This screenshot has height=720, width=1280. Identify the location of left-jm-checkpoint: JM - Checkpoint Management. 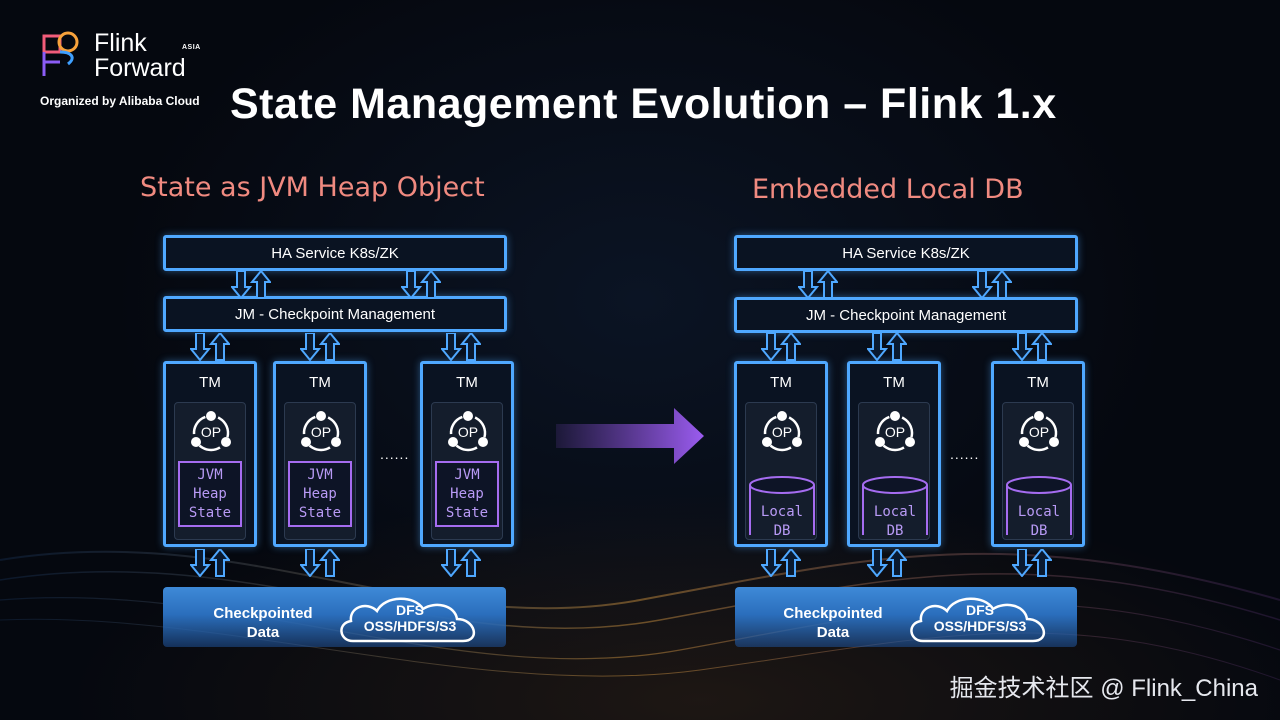
(335, 314).